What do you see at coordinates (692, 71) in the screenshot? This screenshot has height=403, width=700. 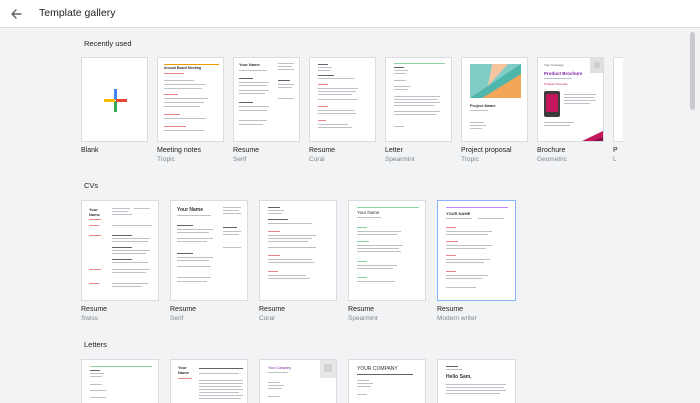 I see `scrollbar` at bounding box center [692, 71].